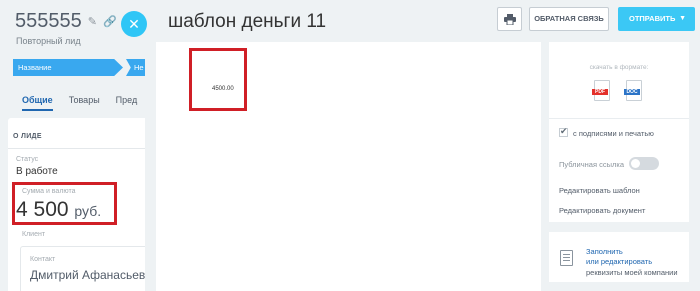 The image size is (700, 291). Describe the element at coordinates (566, 258) in the screenshot. I see `document-icon` at that location.